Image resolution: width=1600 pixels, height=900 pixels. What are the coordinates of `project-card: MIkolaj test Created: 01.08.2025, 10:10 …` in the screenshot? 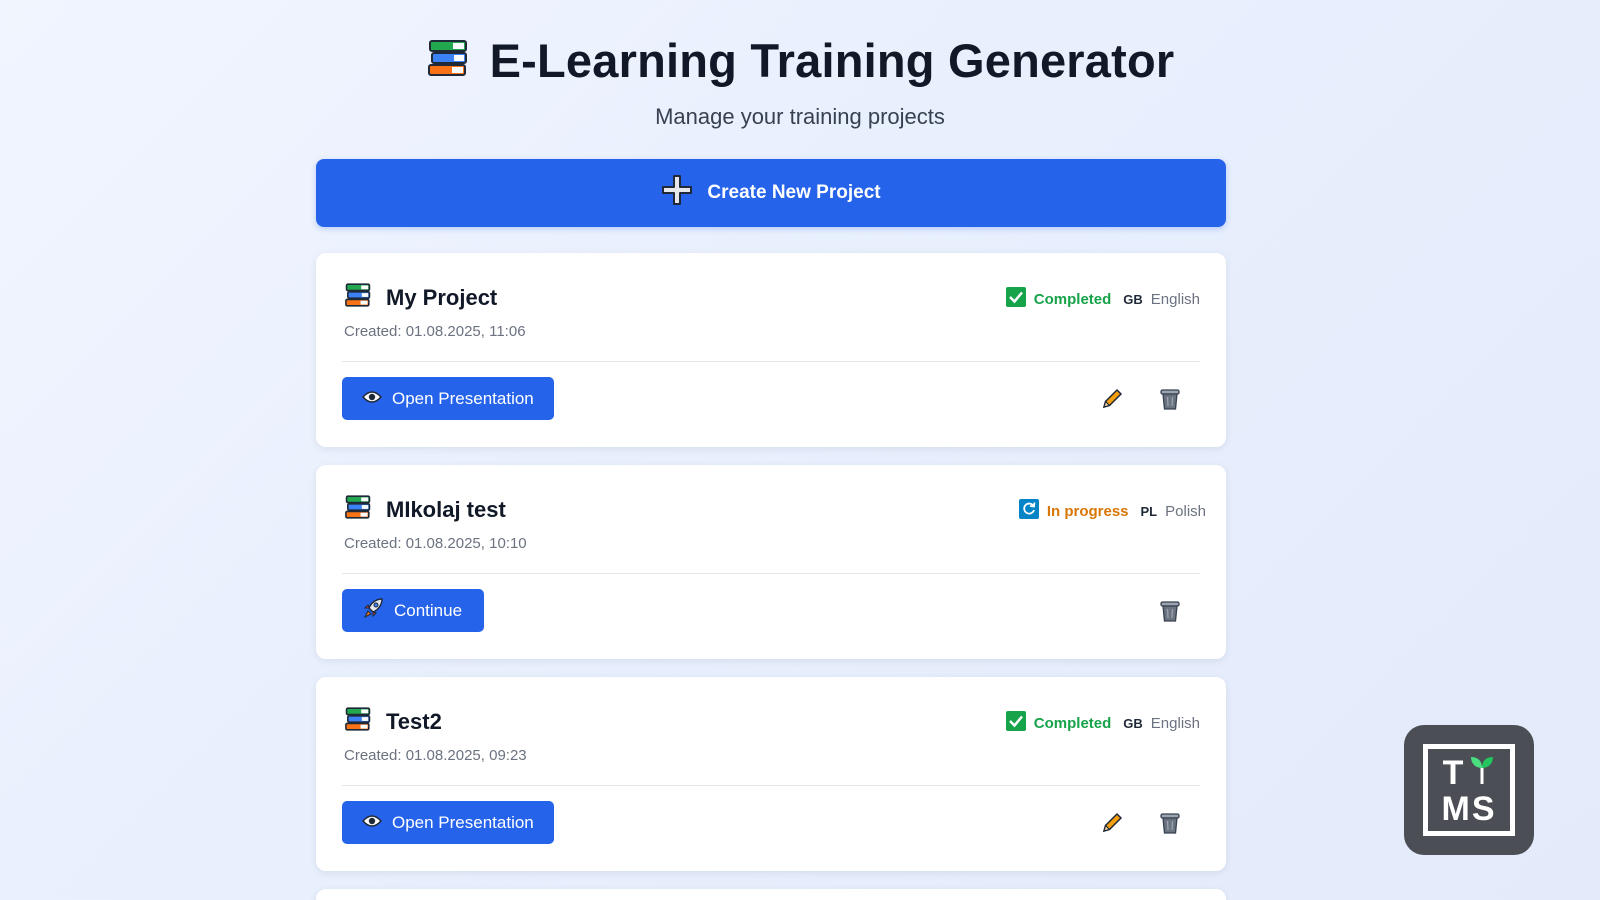 It's located at (771, 562).